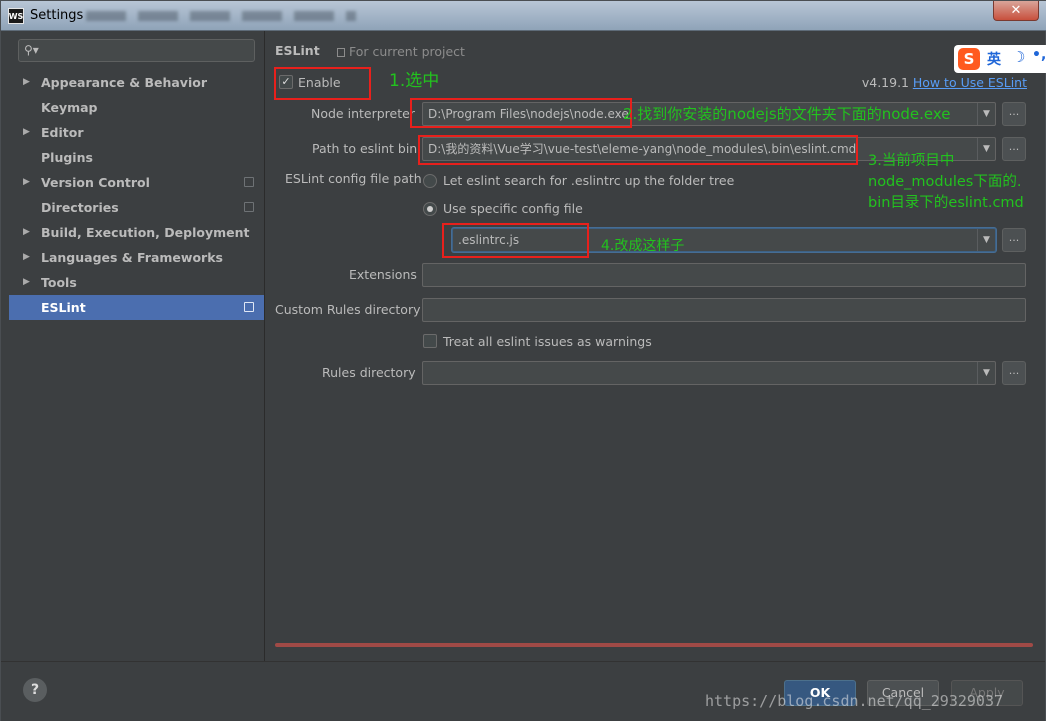  Describe the element at coordinates (946, 203) in the screenshot. I see `annotation-step3-line3: bin目录下的eslint.cmd` at that location.